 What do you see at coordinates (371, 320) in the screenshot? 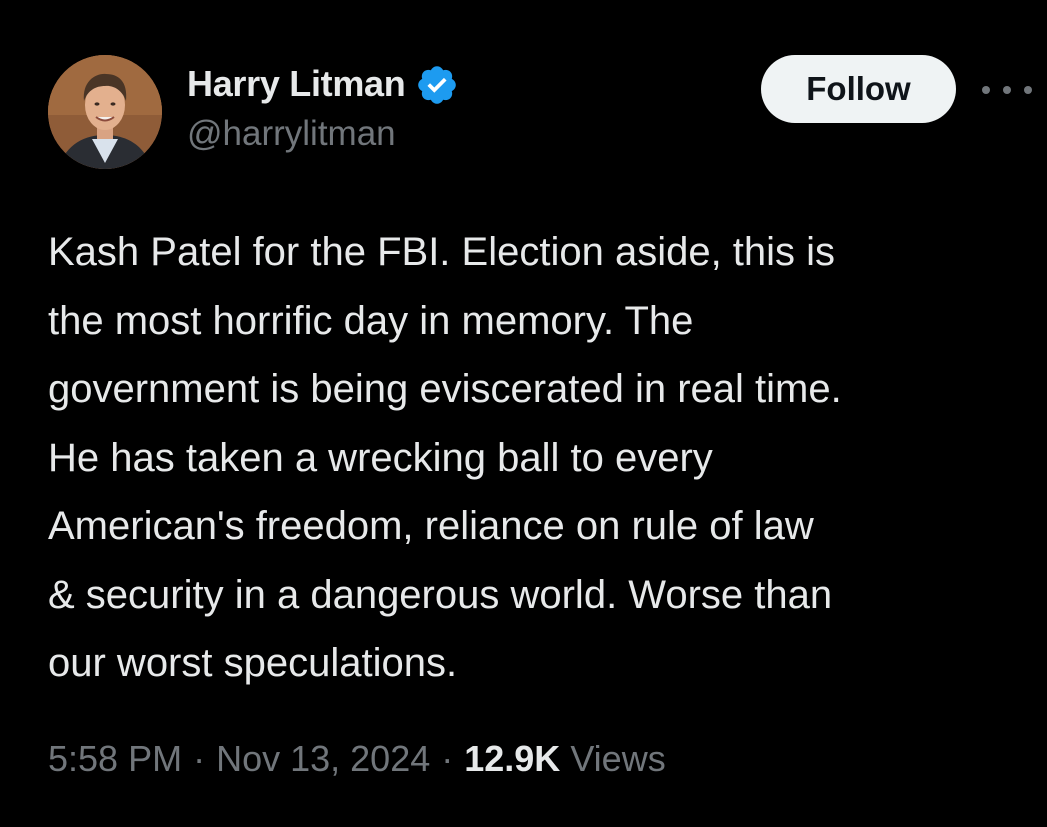
I see `tweet-text-line: the most horrific day in memory. The` at bounding box center [371, 320].